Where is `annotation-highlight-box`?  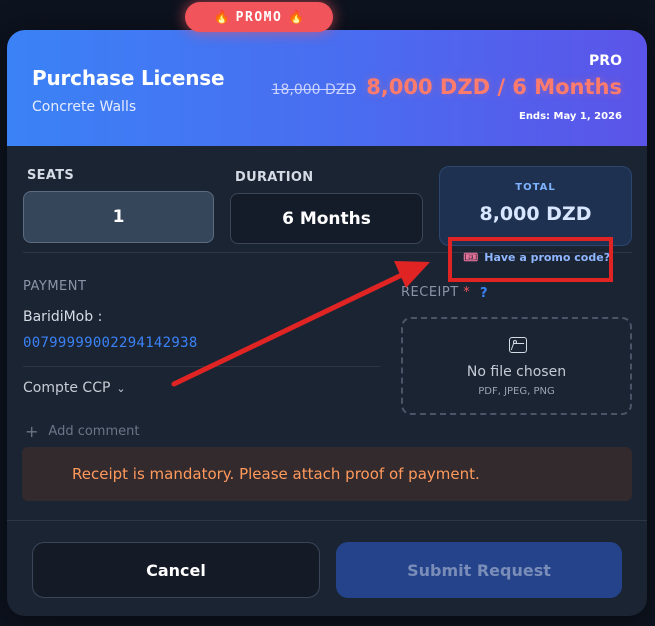 annotation-highlight-box is located at coordinates (530, 259).